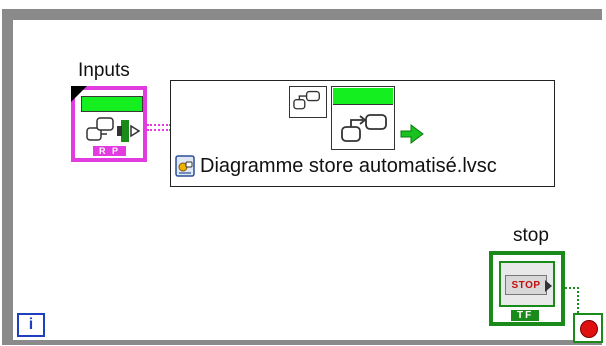 This screenshot has height=346, width=606. I want to click on inputs-label: Inputs, so click(104, 70).